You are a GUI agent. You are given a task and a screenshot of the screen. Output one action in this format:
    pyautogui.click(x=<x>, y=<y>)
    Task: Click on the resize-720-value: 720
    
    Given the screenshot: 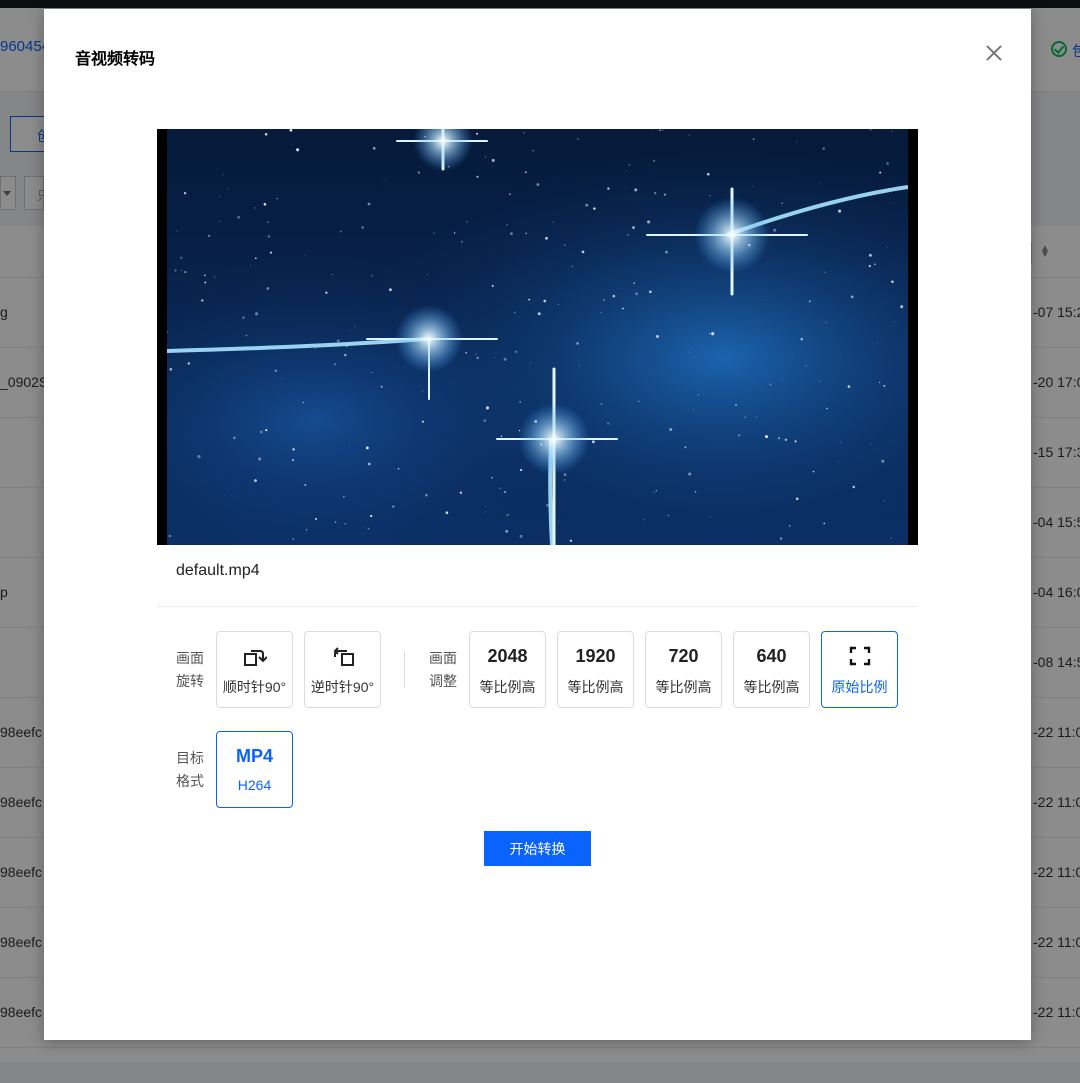 What is the action you would take?
    pyautogui.click(x=683, y=656)
    